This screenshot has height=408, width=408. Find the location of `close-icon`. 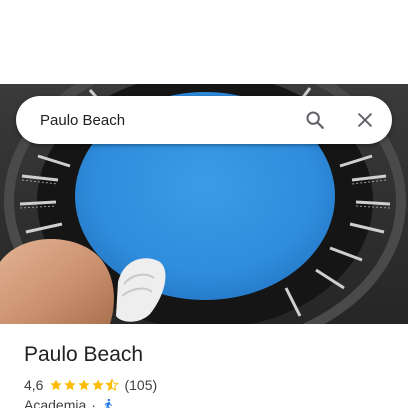

close-icon is located at coordinates (365, 120).